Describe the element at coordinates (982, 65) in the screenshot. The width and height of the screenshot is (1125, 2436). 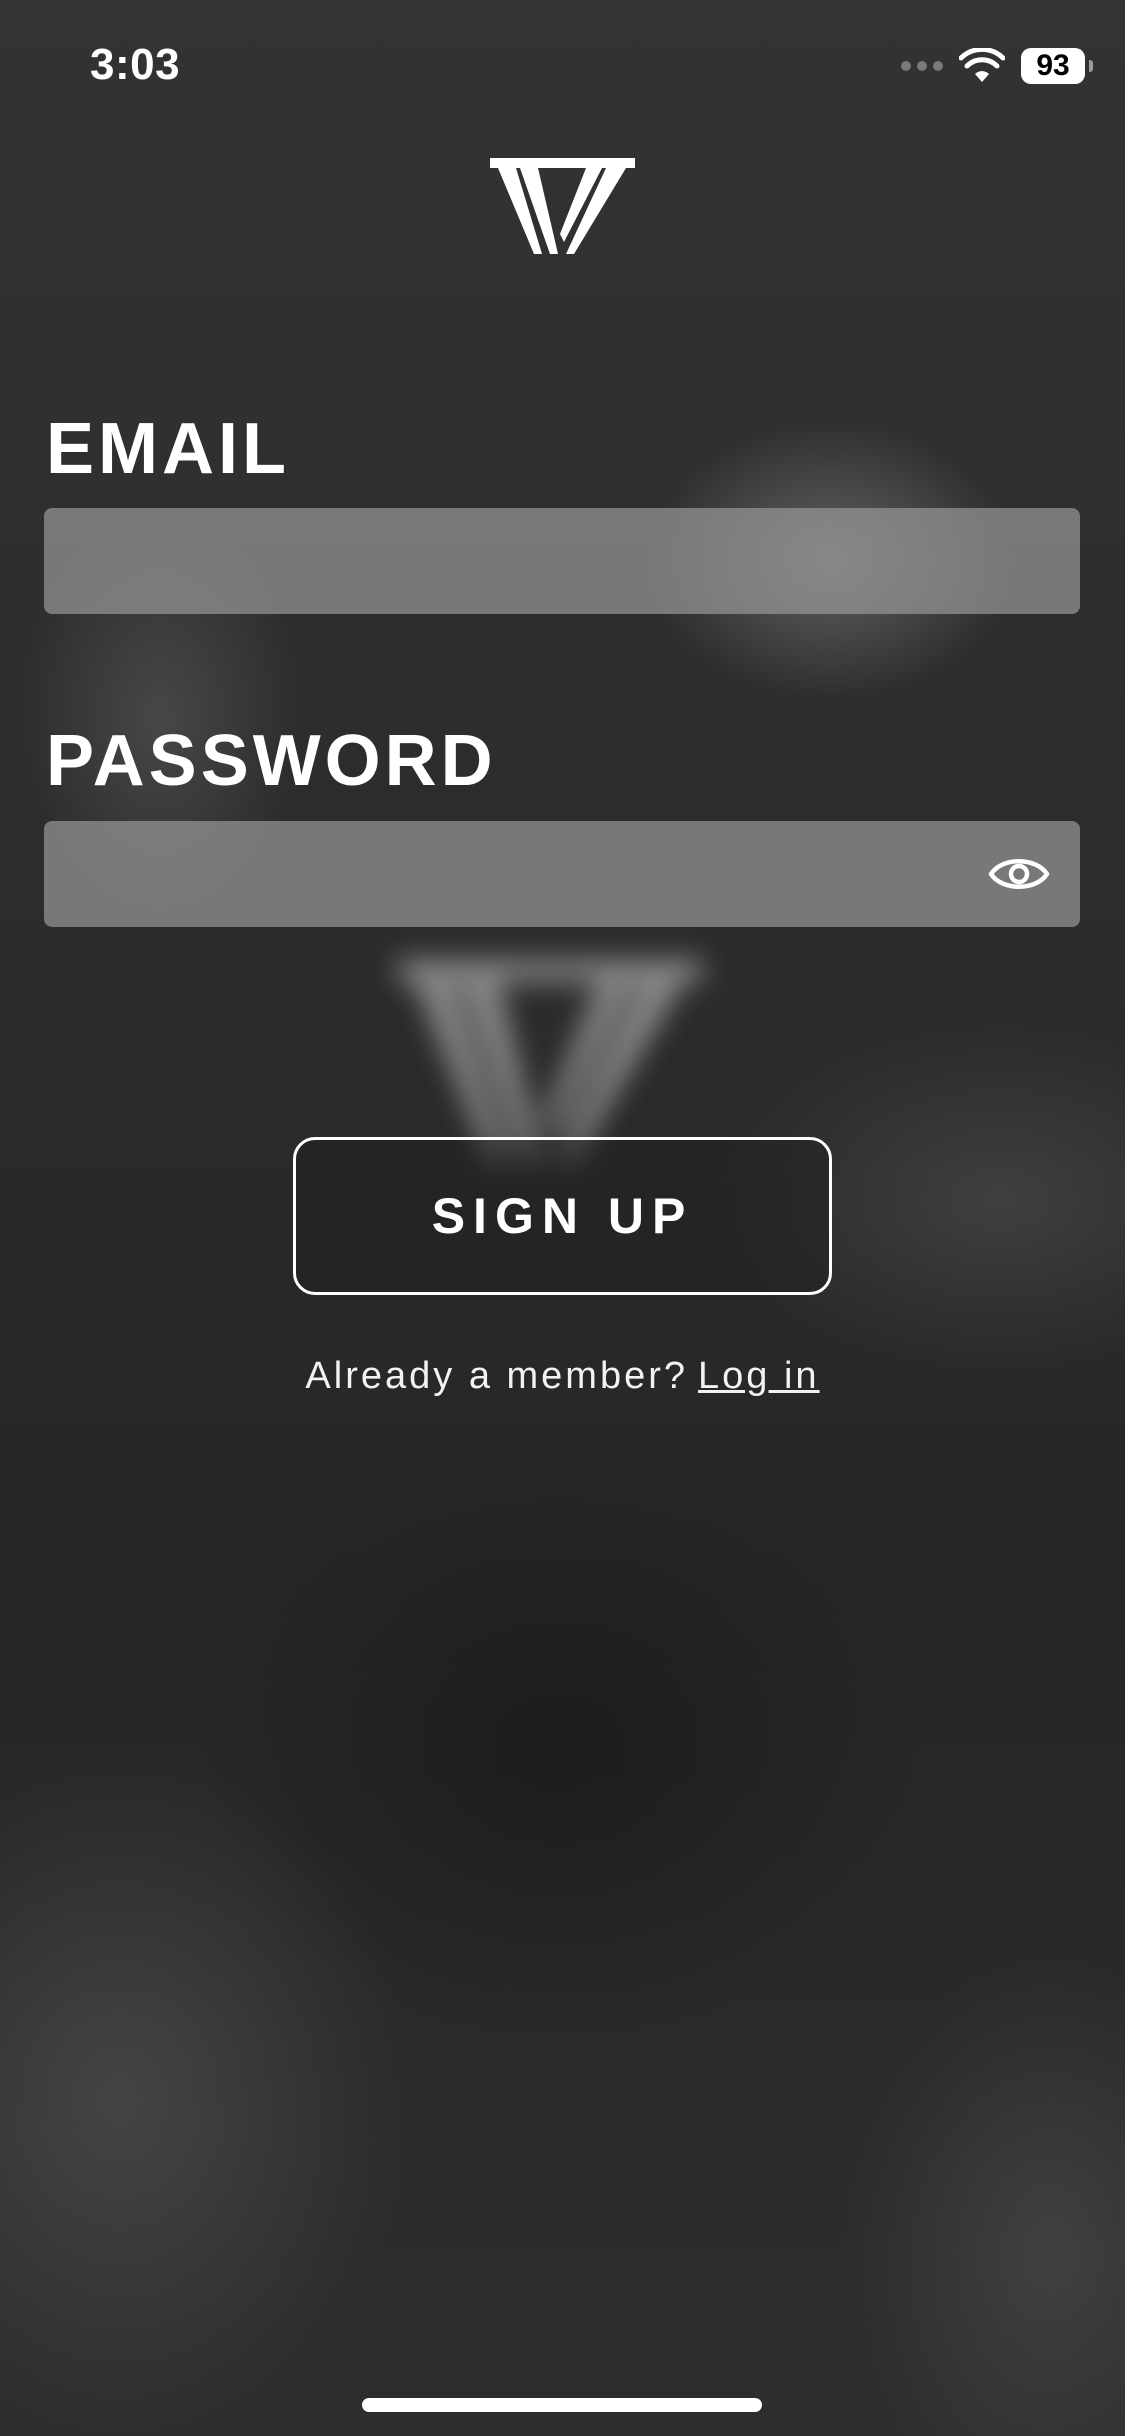
I see `wifi-icon` at that location.